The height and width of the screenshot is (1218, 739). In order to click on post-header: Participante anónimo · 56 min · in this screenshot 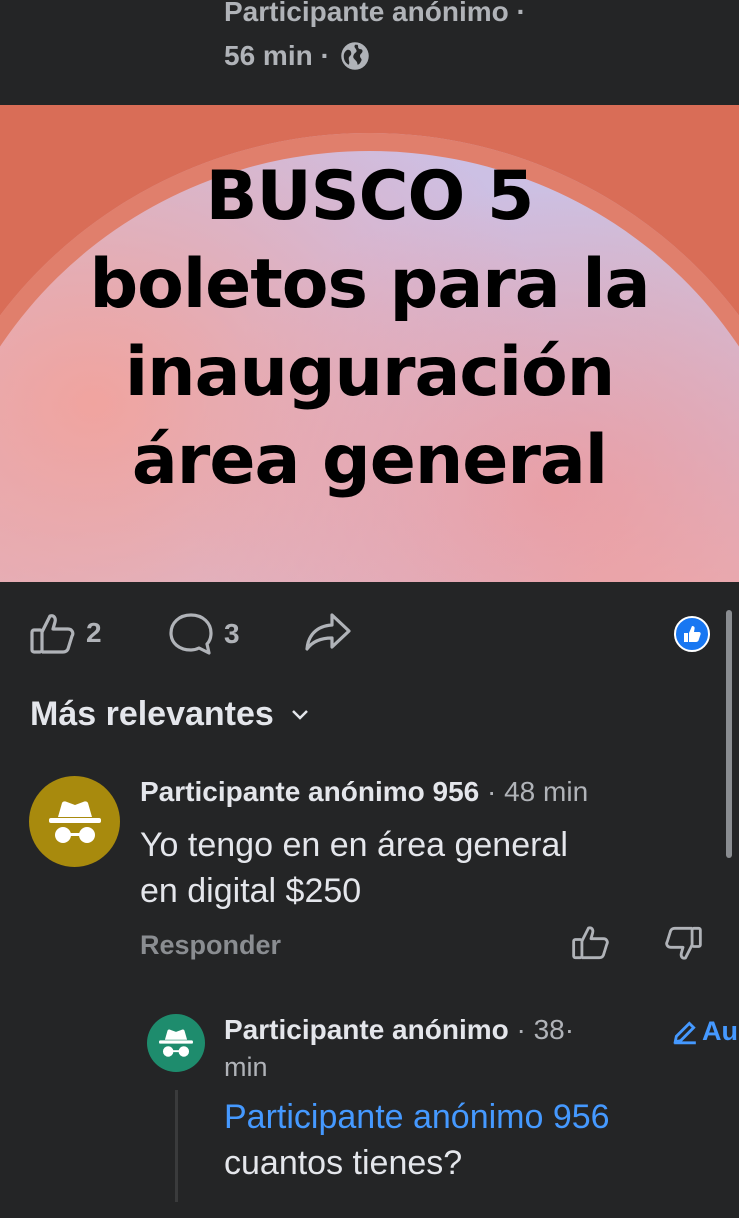, I will do `click(369, 52)`.